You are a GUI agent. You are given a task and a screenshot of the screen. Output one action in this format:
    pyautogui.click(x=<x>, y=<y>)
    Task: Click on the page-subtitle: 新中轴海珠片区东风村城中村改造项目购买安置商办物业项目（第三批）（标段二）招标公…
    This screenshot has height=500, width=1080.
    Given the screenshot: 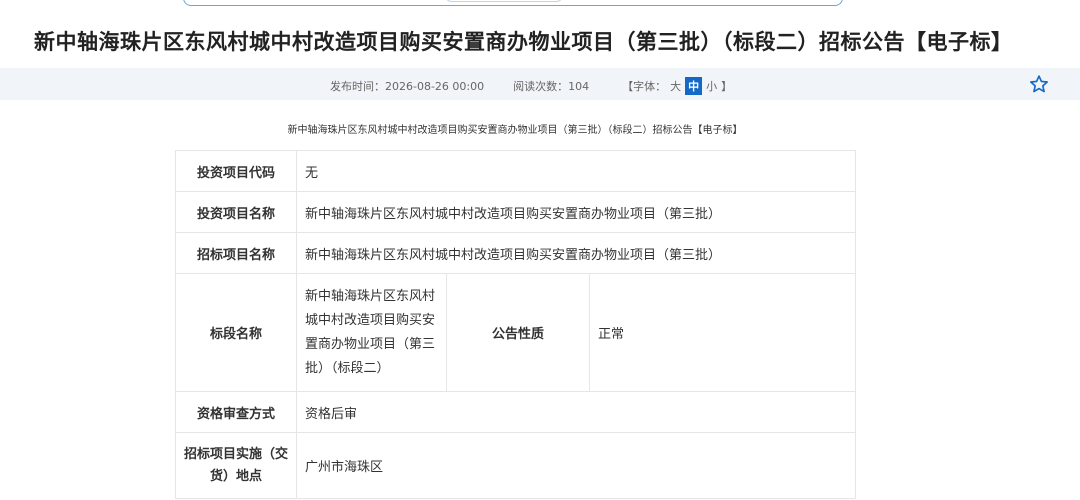 What is the action you would take?
    pyautogui.click(x=515, y=130)
    